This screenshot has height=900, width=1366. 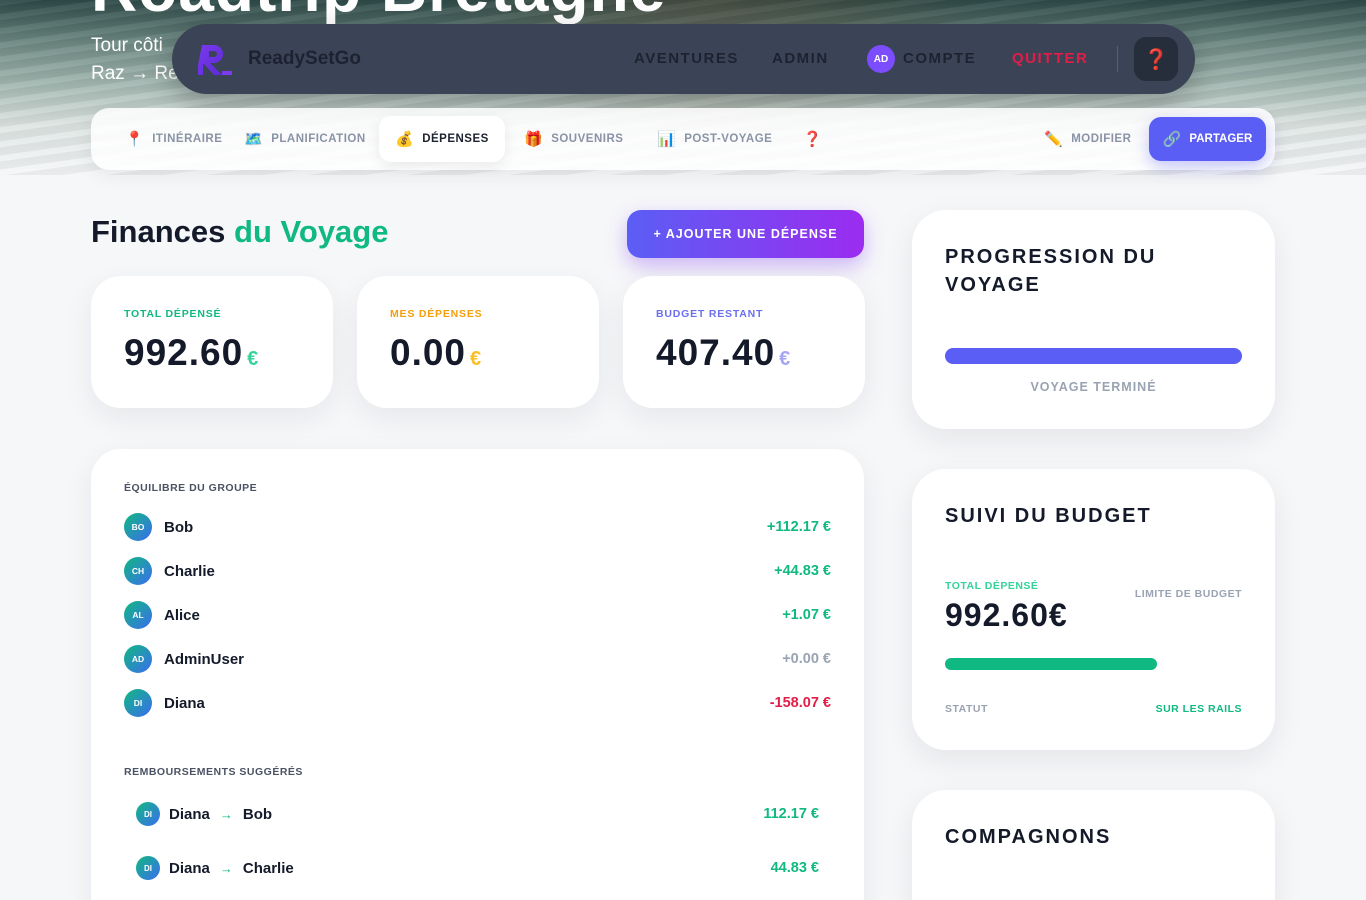 I want to click on avatar: AL, so click(x=138, y=615).